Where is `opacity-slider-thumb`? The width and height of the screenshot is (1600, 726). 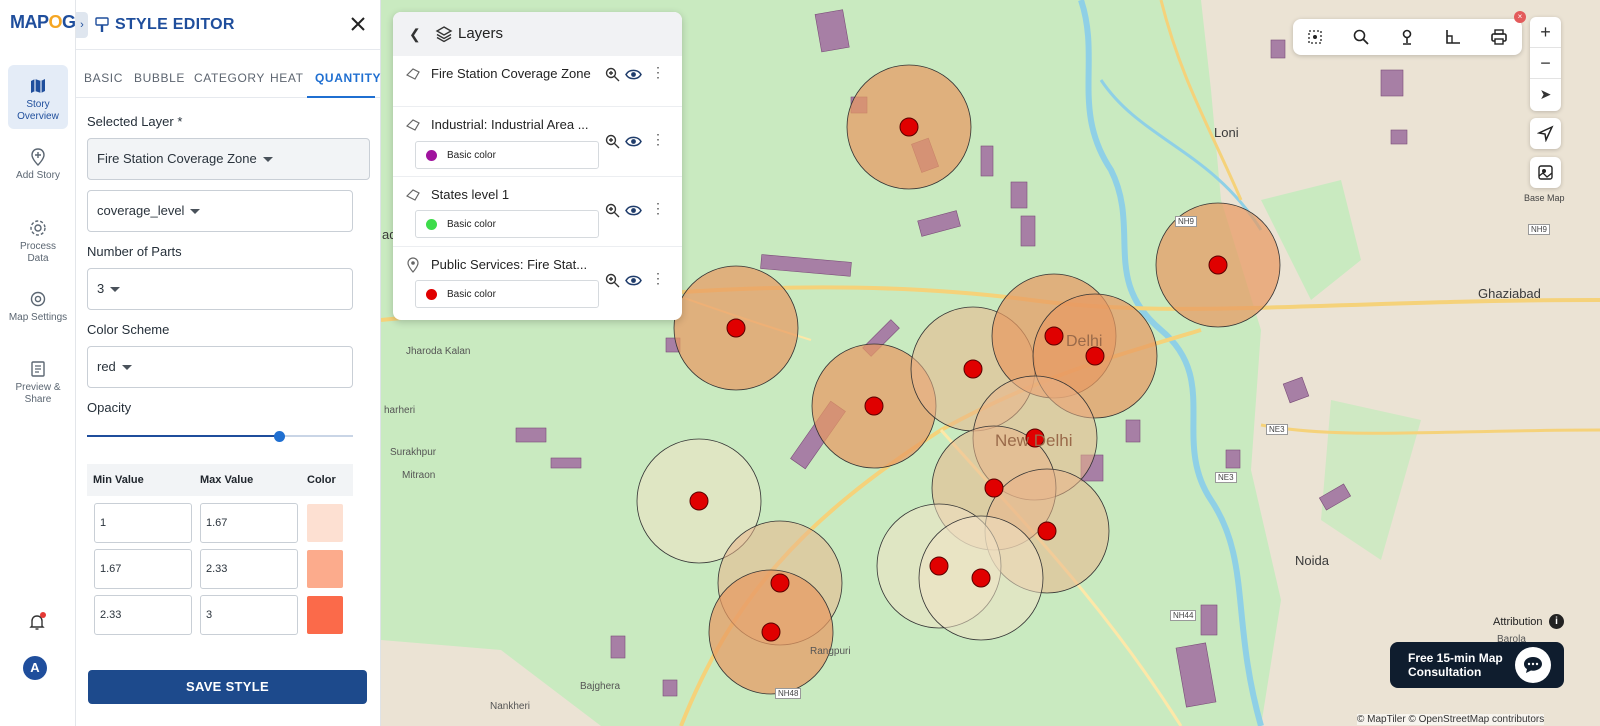
opacity-slider-thumb is located at coordinates (279, 436).